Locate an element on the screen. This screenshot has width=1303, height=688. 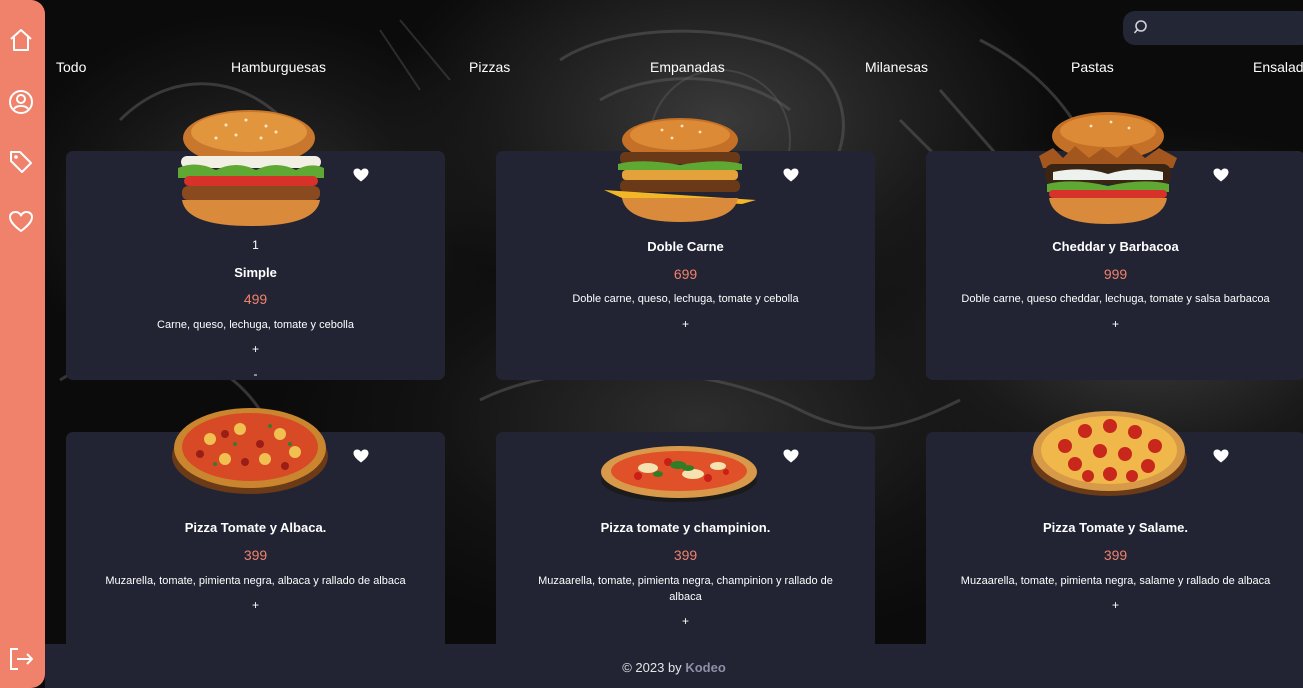
heart-icon is located at coordinates (21, 222).